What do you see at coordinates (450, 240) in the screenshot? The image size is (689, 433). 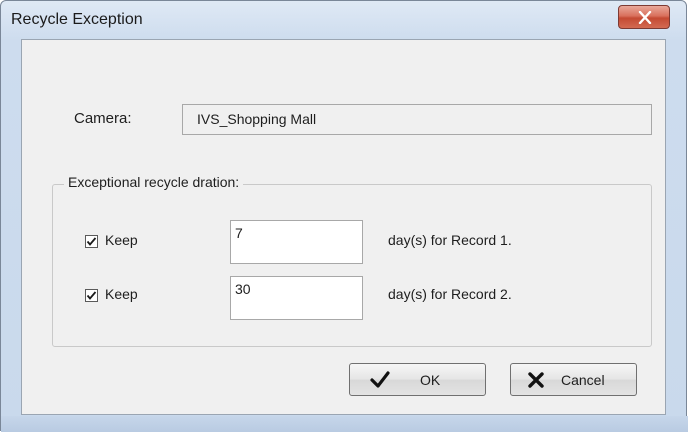 I see `days-suffix-record-1: day(s) for Record 1.` at bounding box center [450, 240].